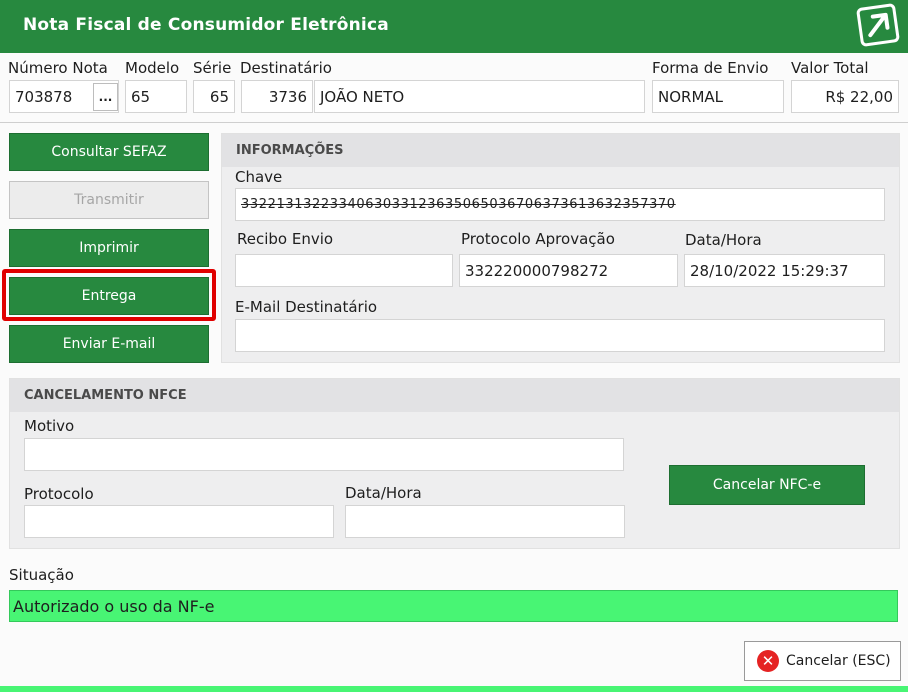 This screenshot has width=908, height=692. What do you see at coordinates (285, 239) in the screenshot?
I see `recibo-envio-label: Recibo Envio` at bounding box center [285, 239].